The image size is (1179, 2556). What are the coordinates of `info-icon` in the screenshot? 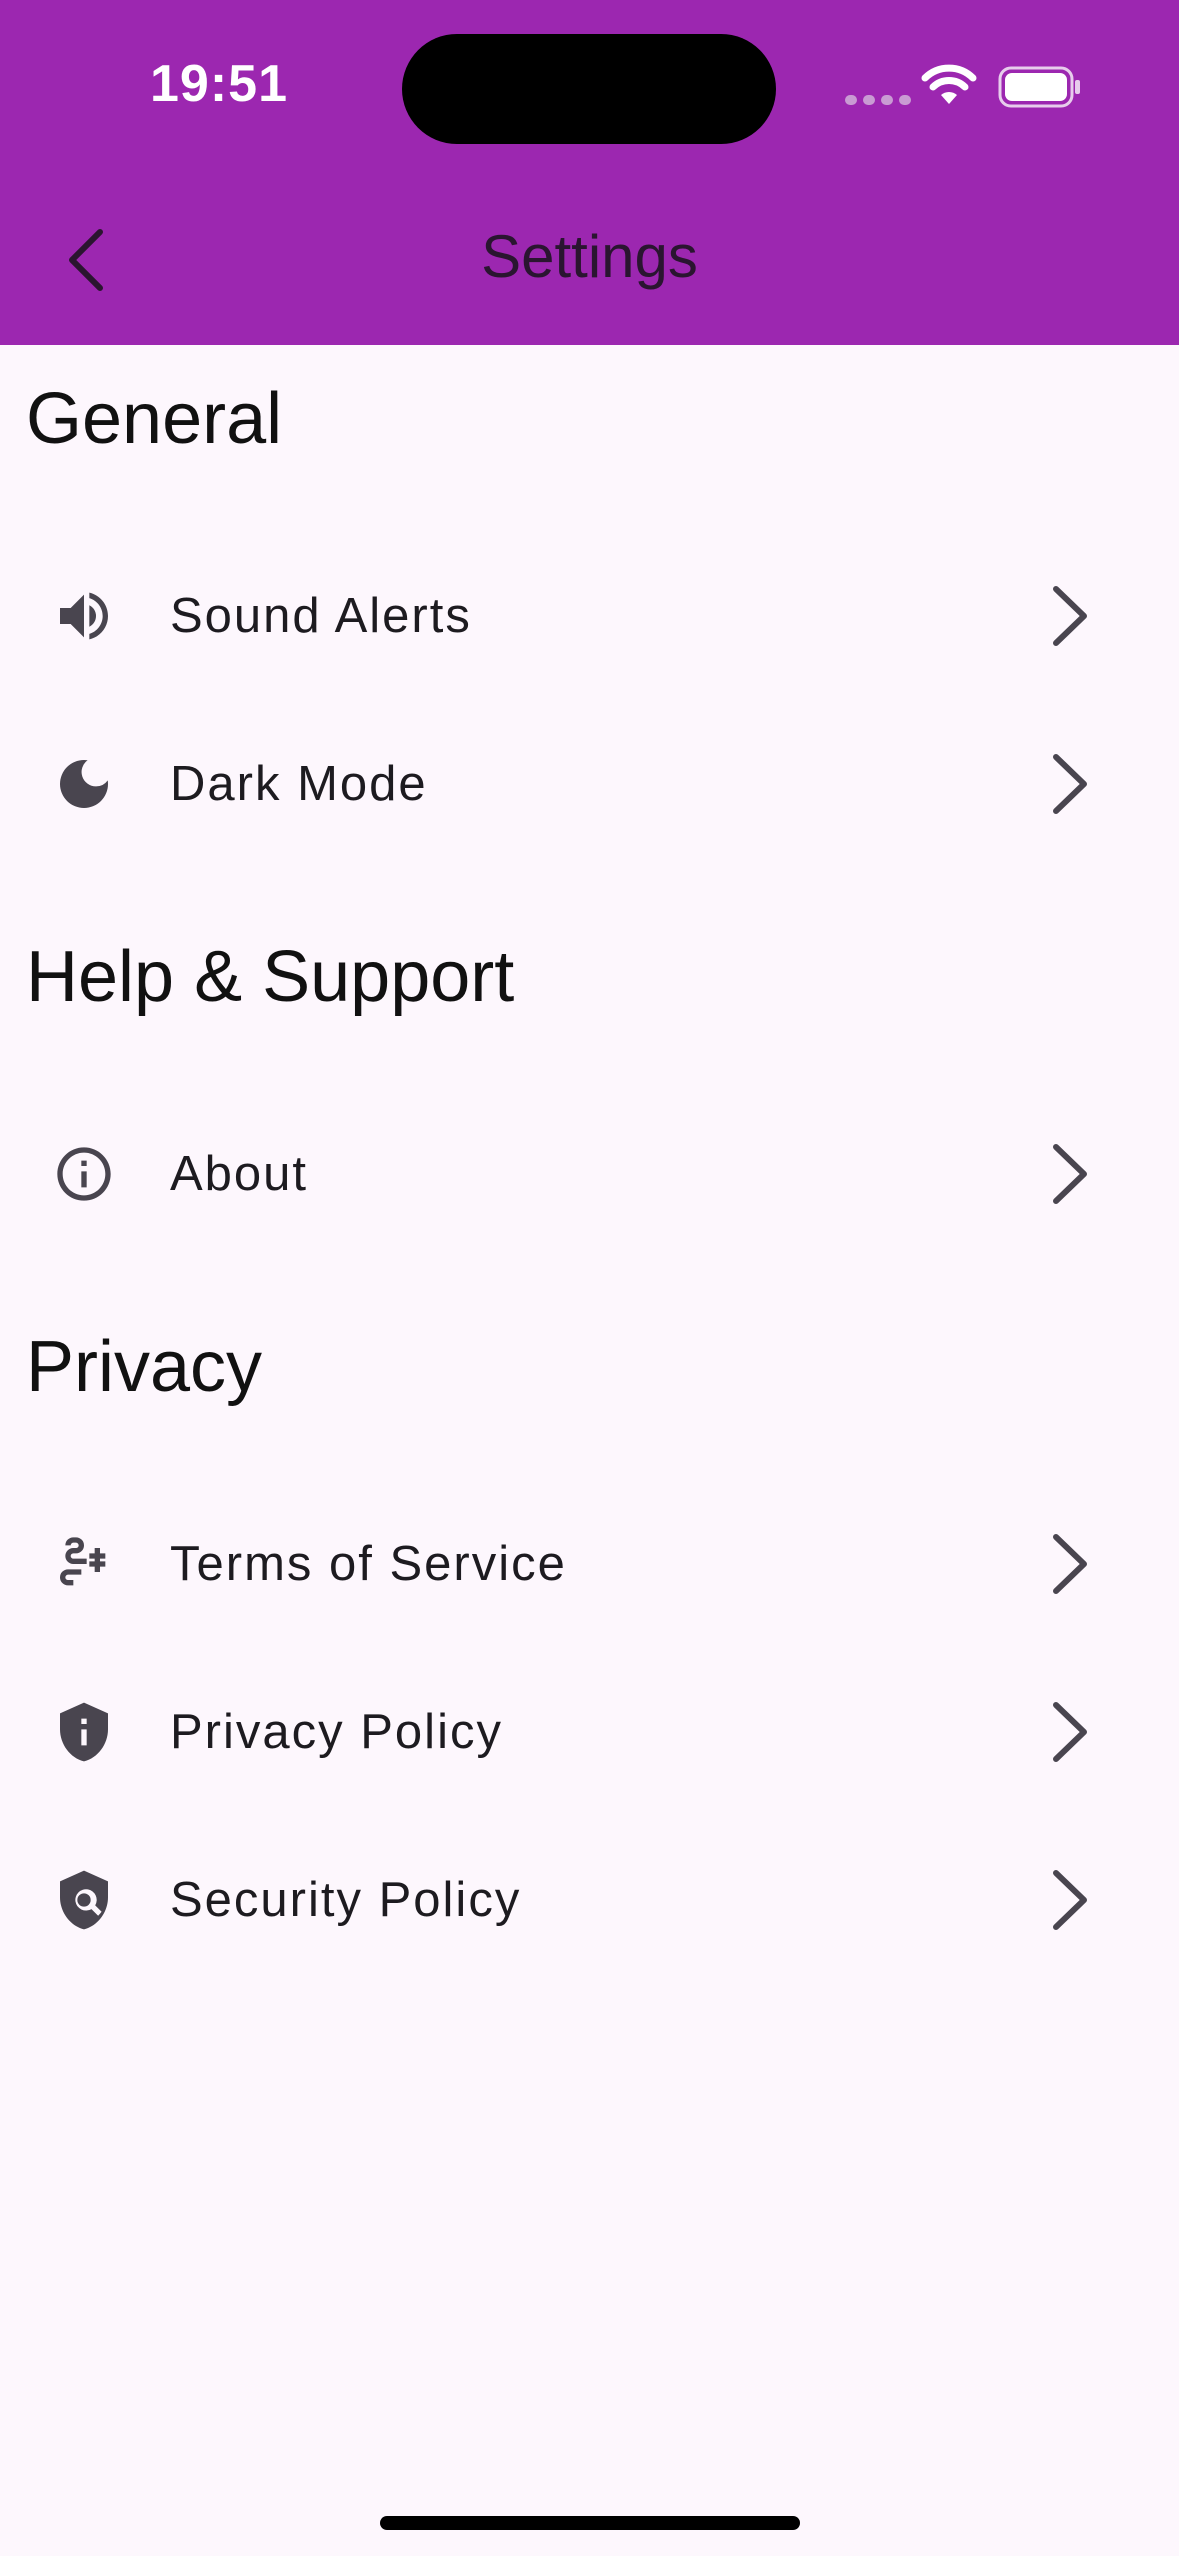 It's located at (84, 1174).